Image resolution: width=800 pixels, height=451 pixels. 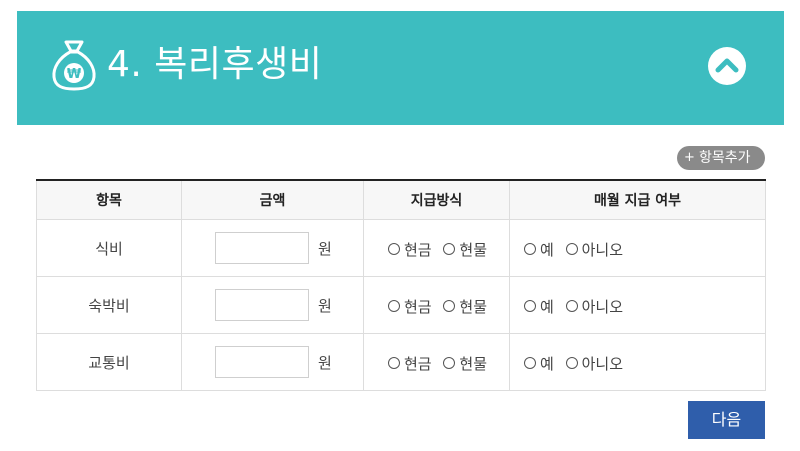 I want to click on table-header-row: 항목 금액 지급방식 매월 지급 여부, so click(x=401, y=200).